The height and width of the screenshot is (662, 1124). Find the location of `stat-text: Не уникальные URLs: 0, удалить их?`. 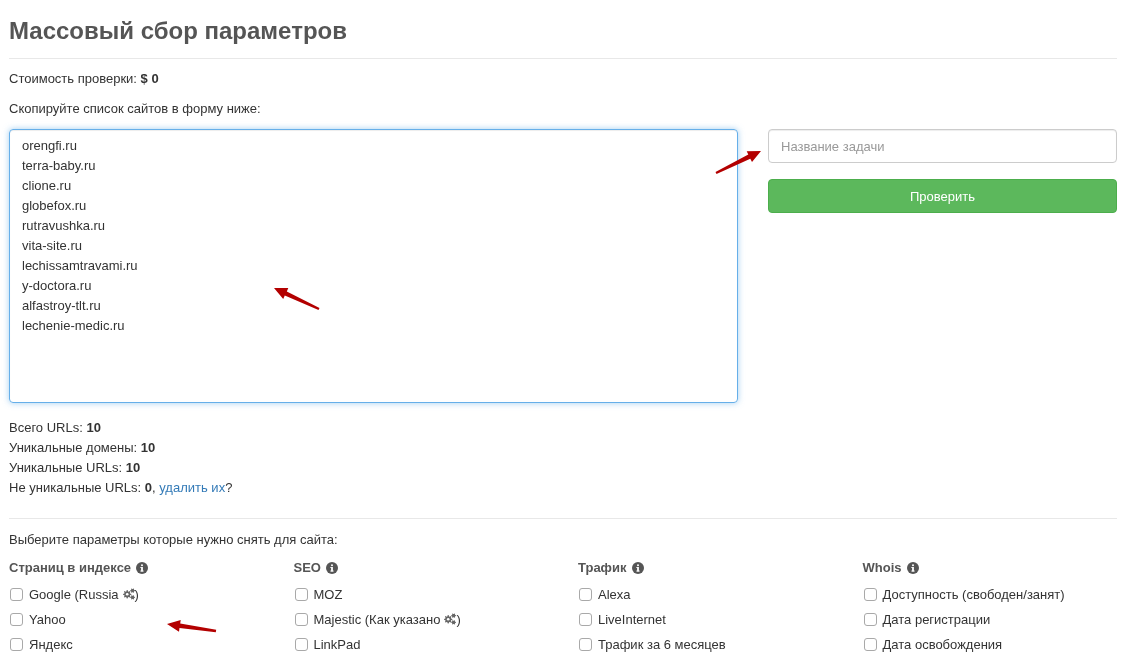

stat-text: Не уникальные URLs: 0, удалить их? is located at coordinates (121, 488).